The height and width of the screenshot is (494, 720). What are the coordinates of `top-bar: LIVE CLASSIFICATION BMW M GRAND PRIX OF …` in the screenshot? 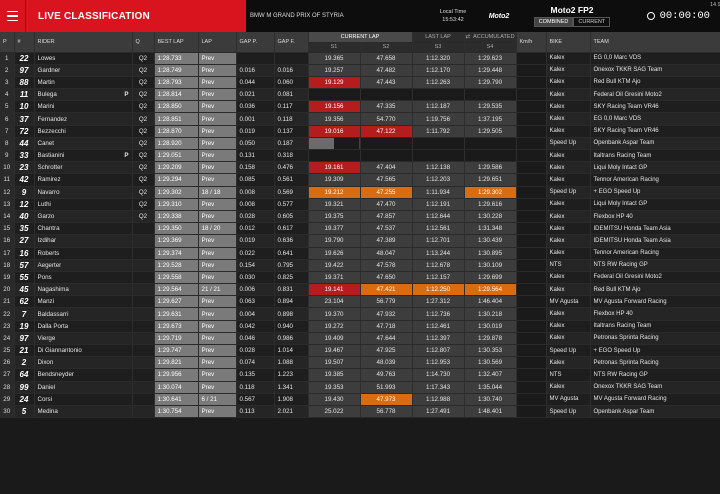 It's located at (360, 16).